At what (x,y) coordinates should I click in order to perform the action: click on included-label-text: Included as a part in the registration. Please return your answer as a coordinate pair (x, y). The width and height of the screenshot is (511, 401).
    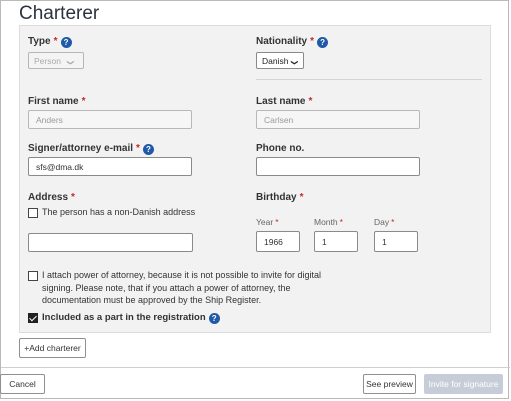
    Looking at the image, I should click on (124, 317).